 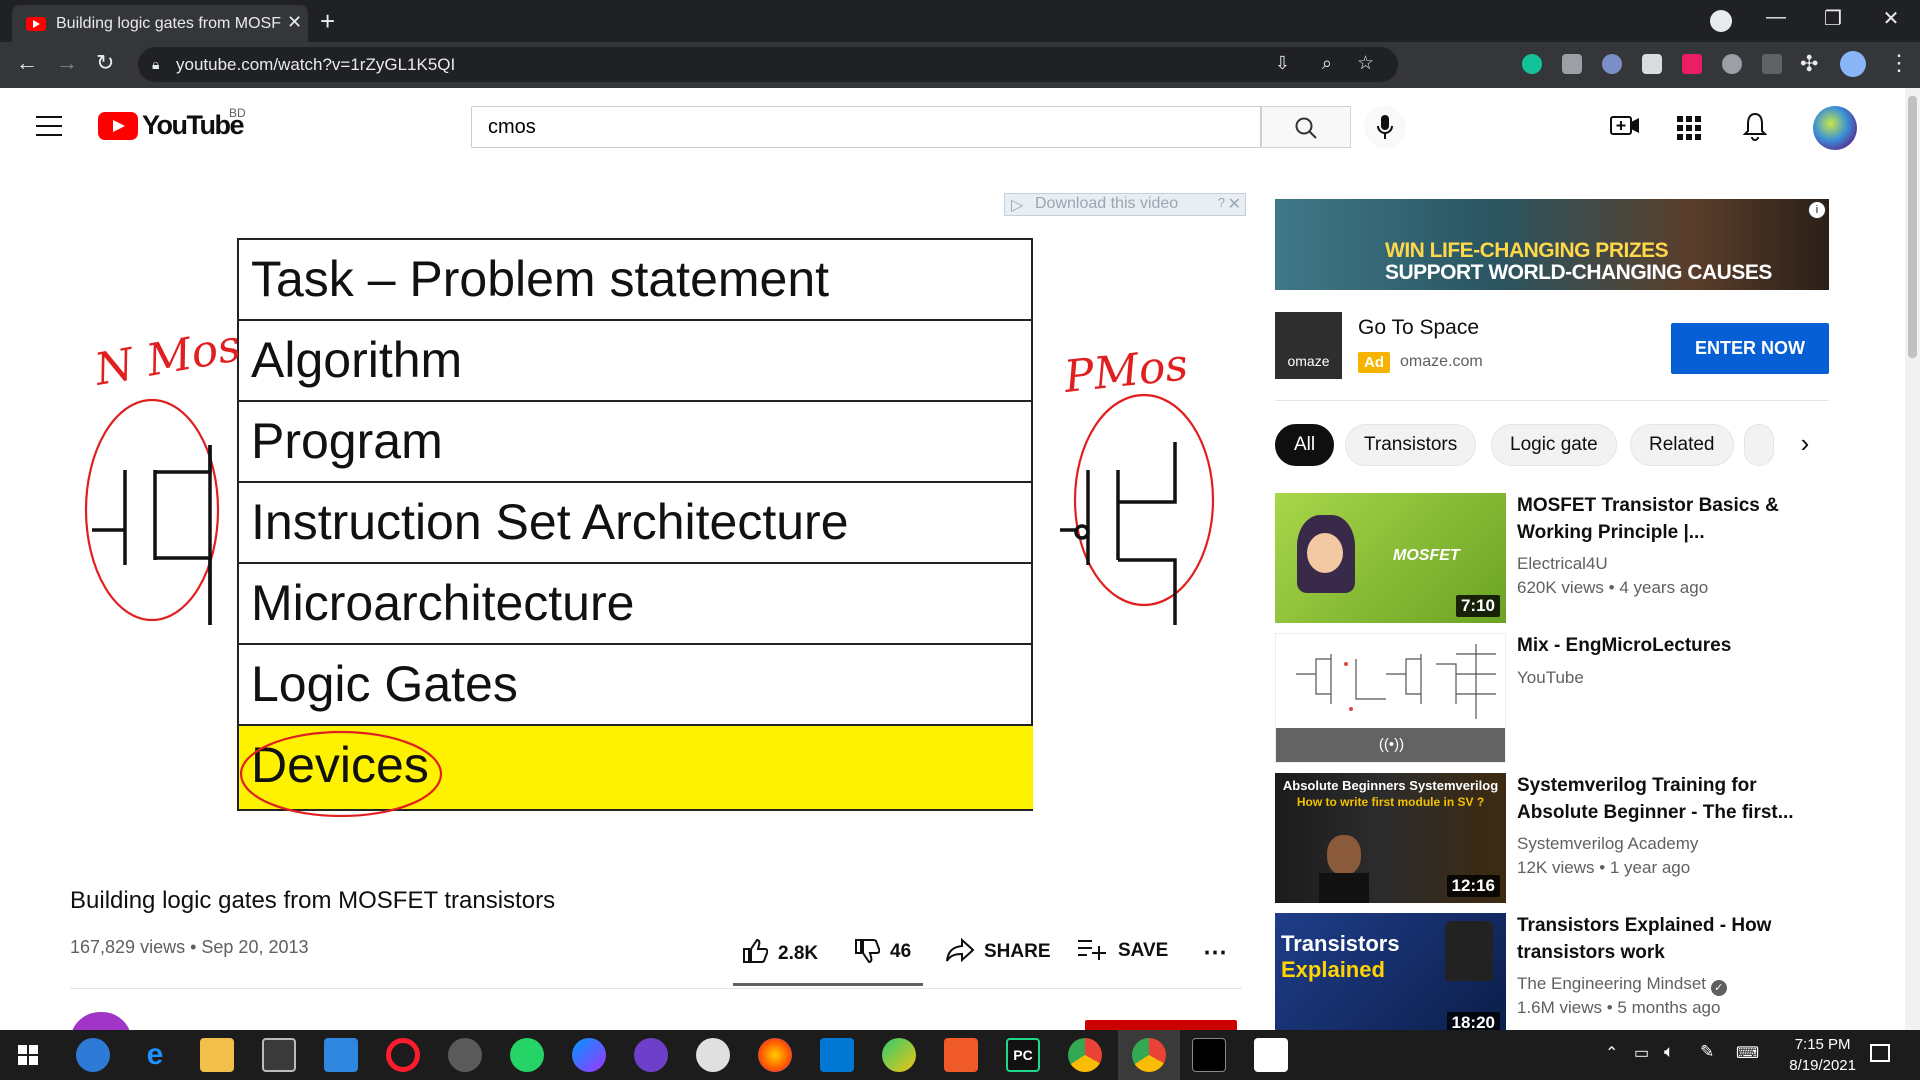 I want to click on camera-extension-icon, so click(x=1572, y=64).